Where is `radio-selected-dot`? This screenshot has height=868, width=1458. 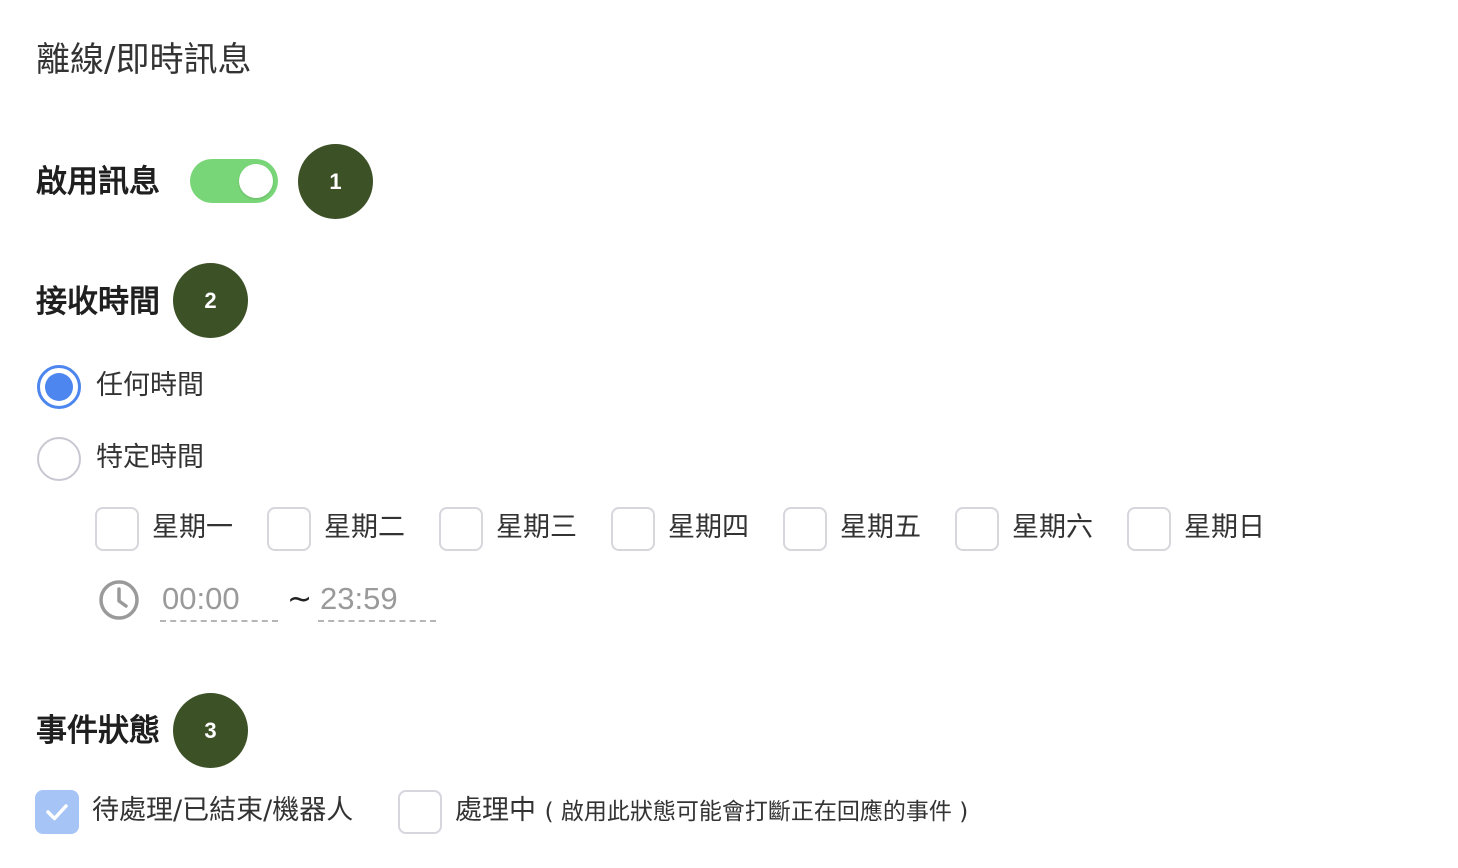 radio-selected-dot is located at coordinates (59, 387).